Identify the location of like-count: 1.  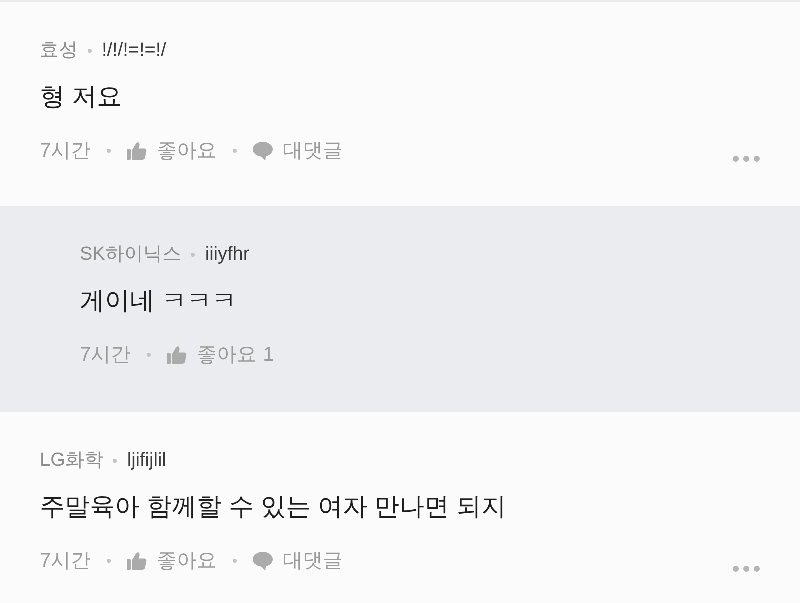
(268, 355).